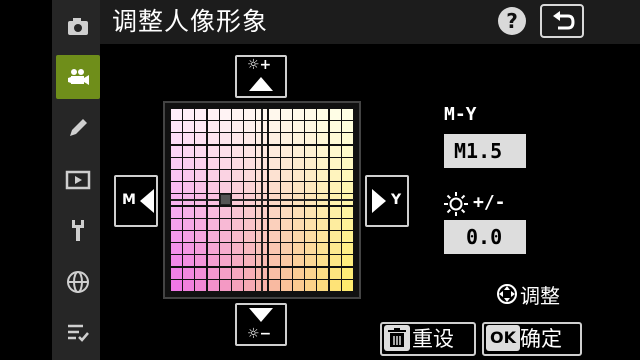  I want to click on setup-menu-tab, so click(78, 230).